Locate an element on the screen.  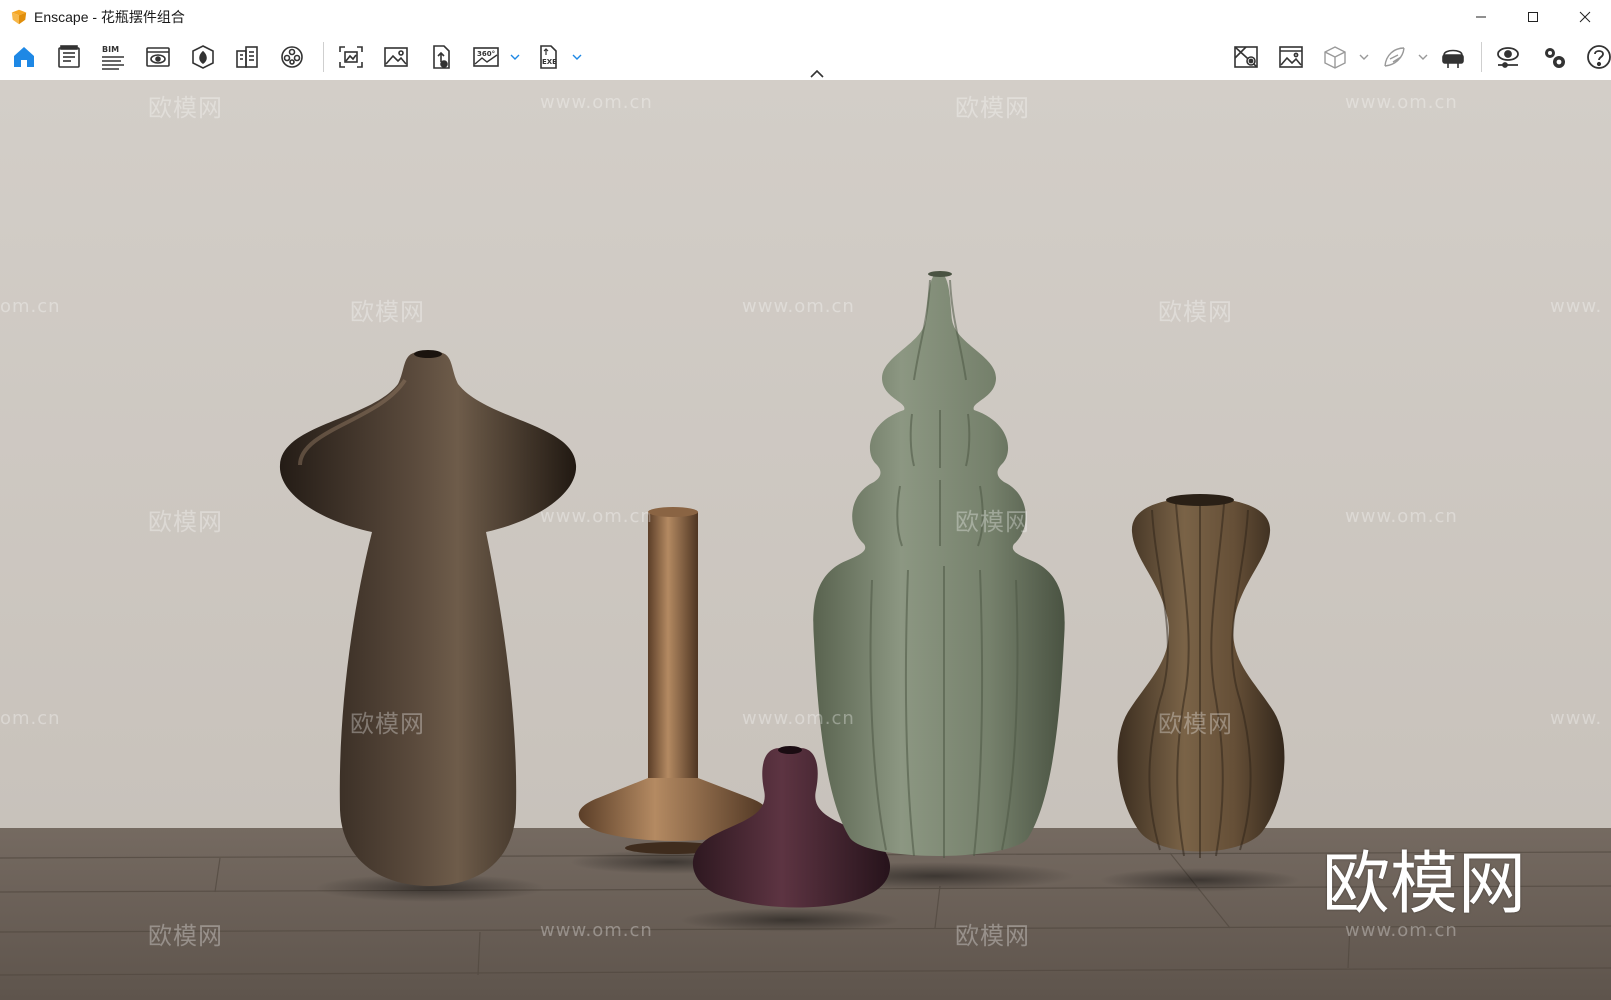
maximize-icon is located at coordinates (1533, 17).